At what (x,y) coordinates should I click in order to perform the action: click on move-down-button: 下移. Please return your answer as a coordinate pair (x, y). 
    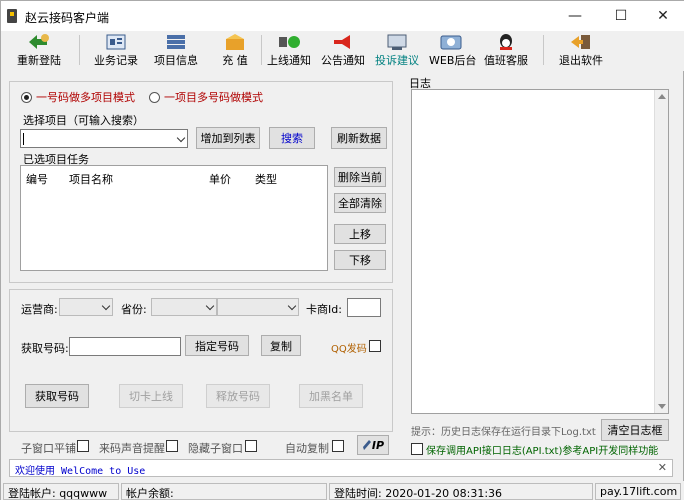
    Looking at the image, I should click on (360, 260).